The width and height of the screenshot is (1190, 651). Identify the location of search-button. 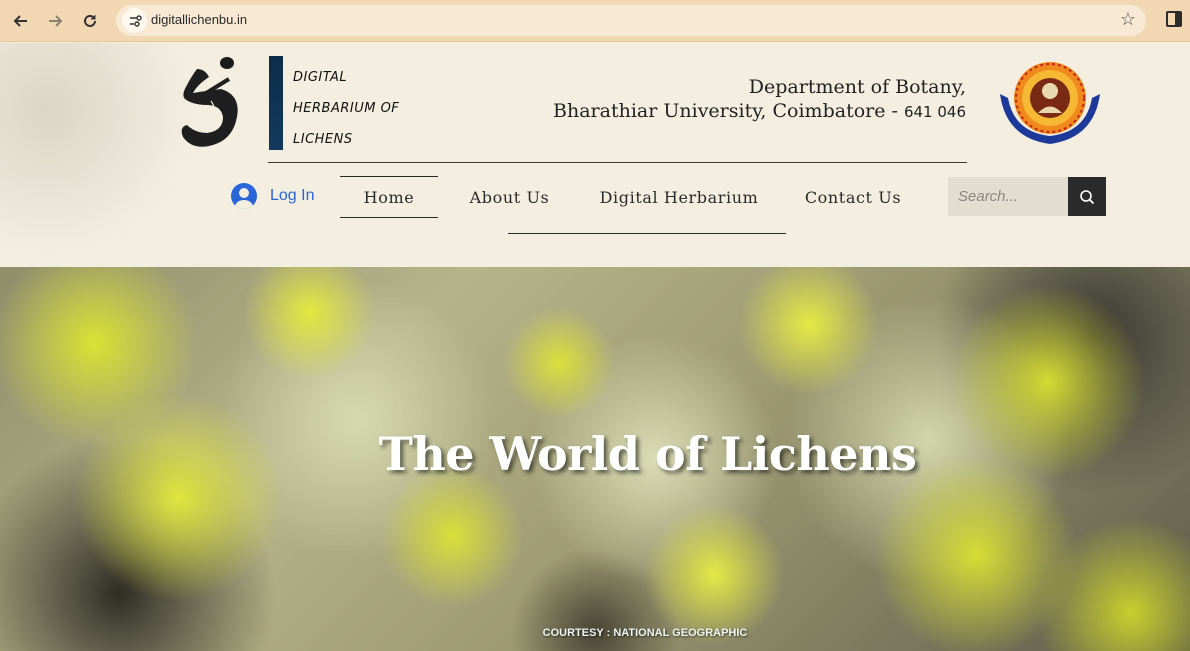
(1087, 196).